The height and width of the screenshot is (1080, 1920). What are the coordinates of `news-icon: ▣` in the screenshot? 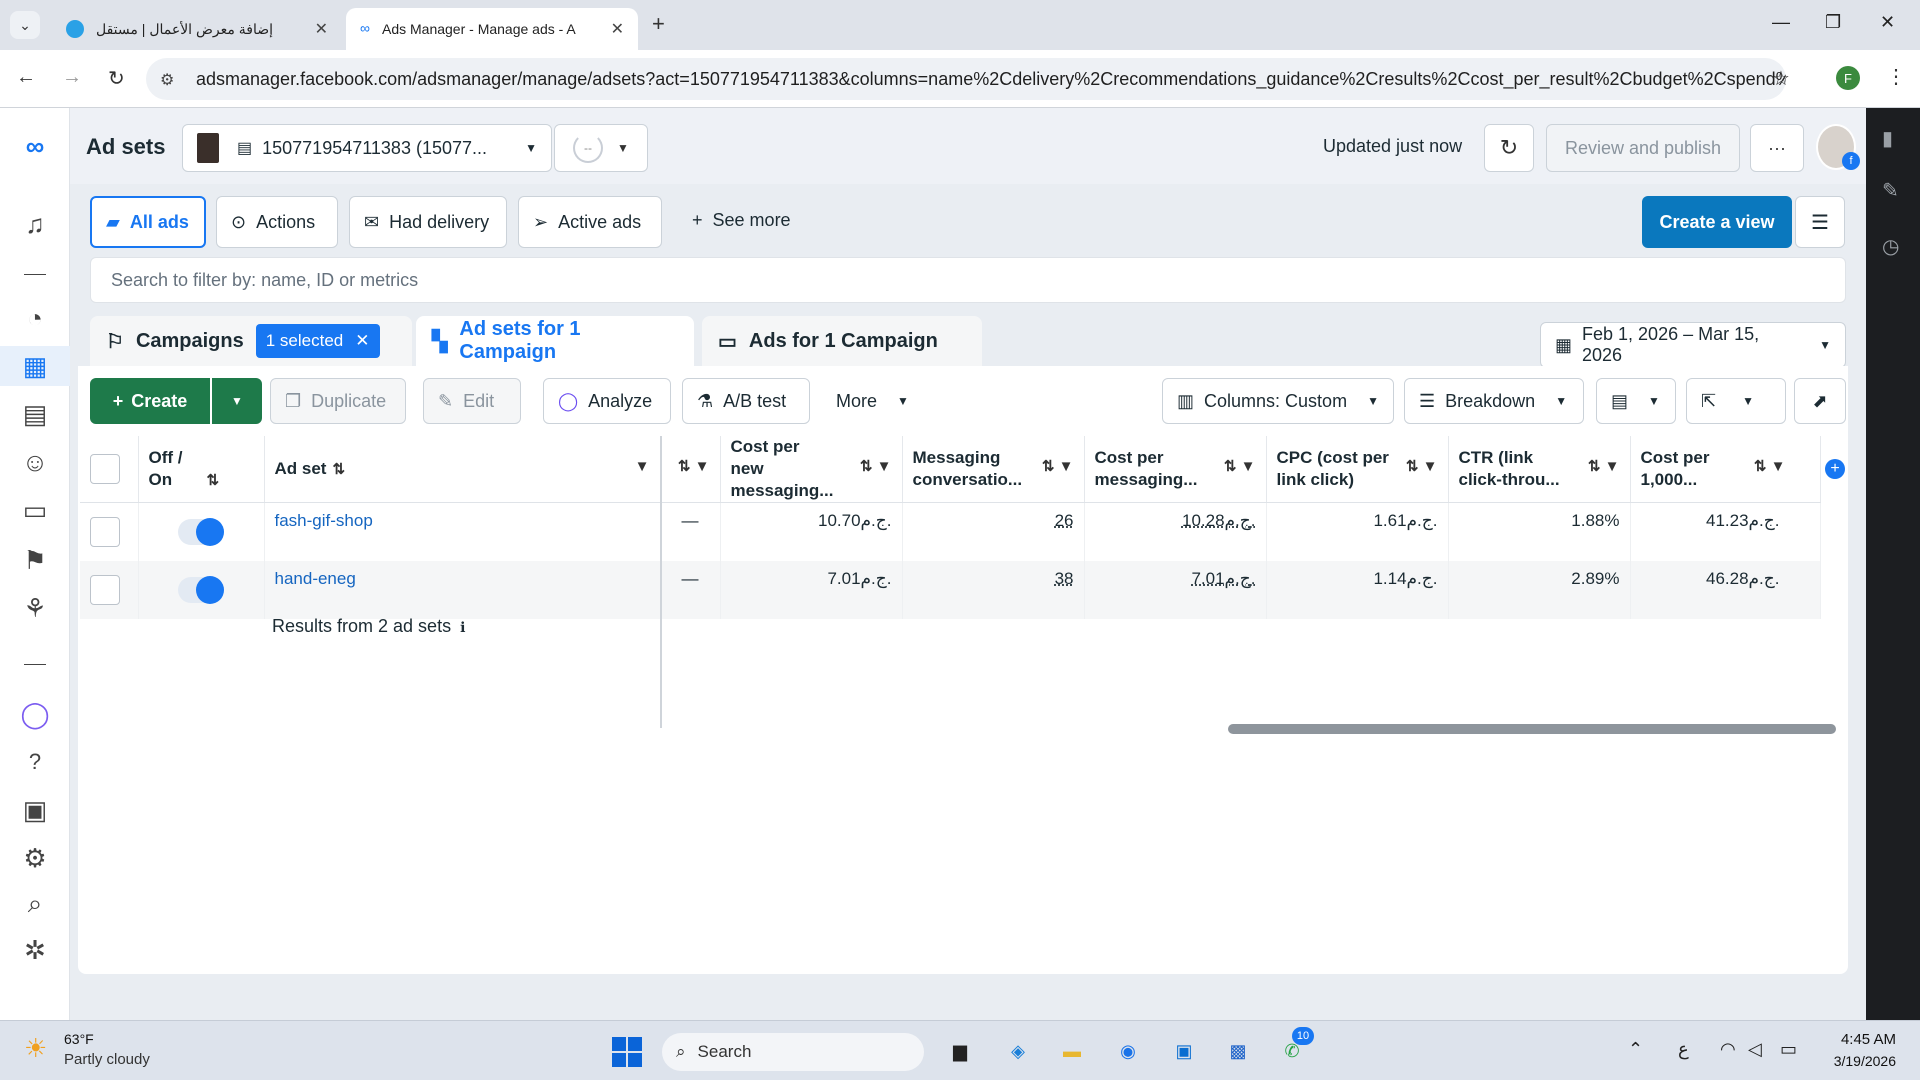 It's located at (35, 810).